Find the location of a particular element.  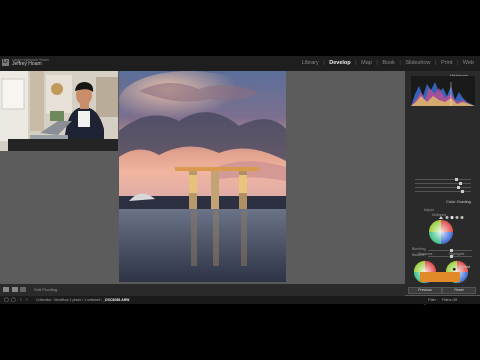

detail-title: Detail is located at coordinates (465, 266).